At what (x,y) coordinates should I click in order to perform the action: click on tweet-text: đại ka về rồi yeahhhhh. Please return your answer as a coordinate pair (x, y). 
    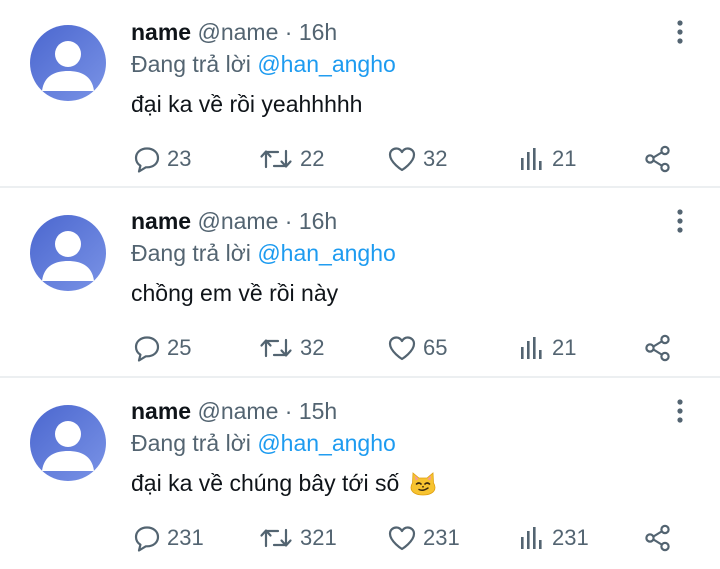
    Looking at the image, I should click on (247, 104).